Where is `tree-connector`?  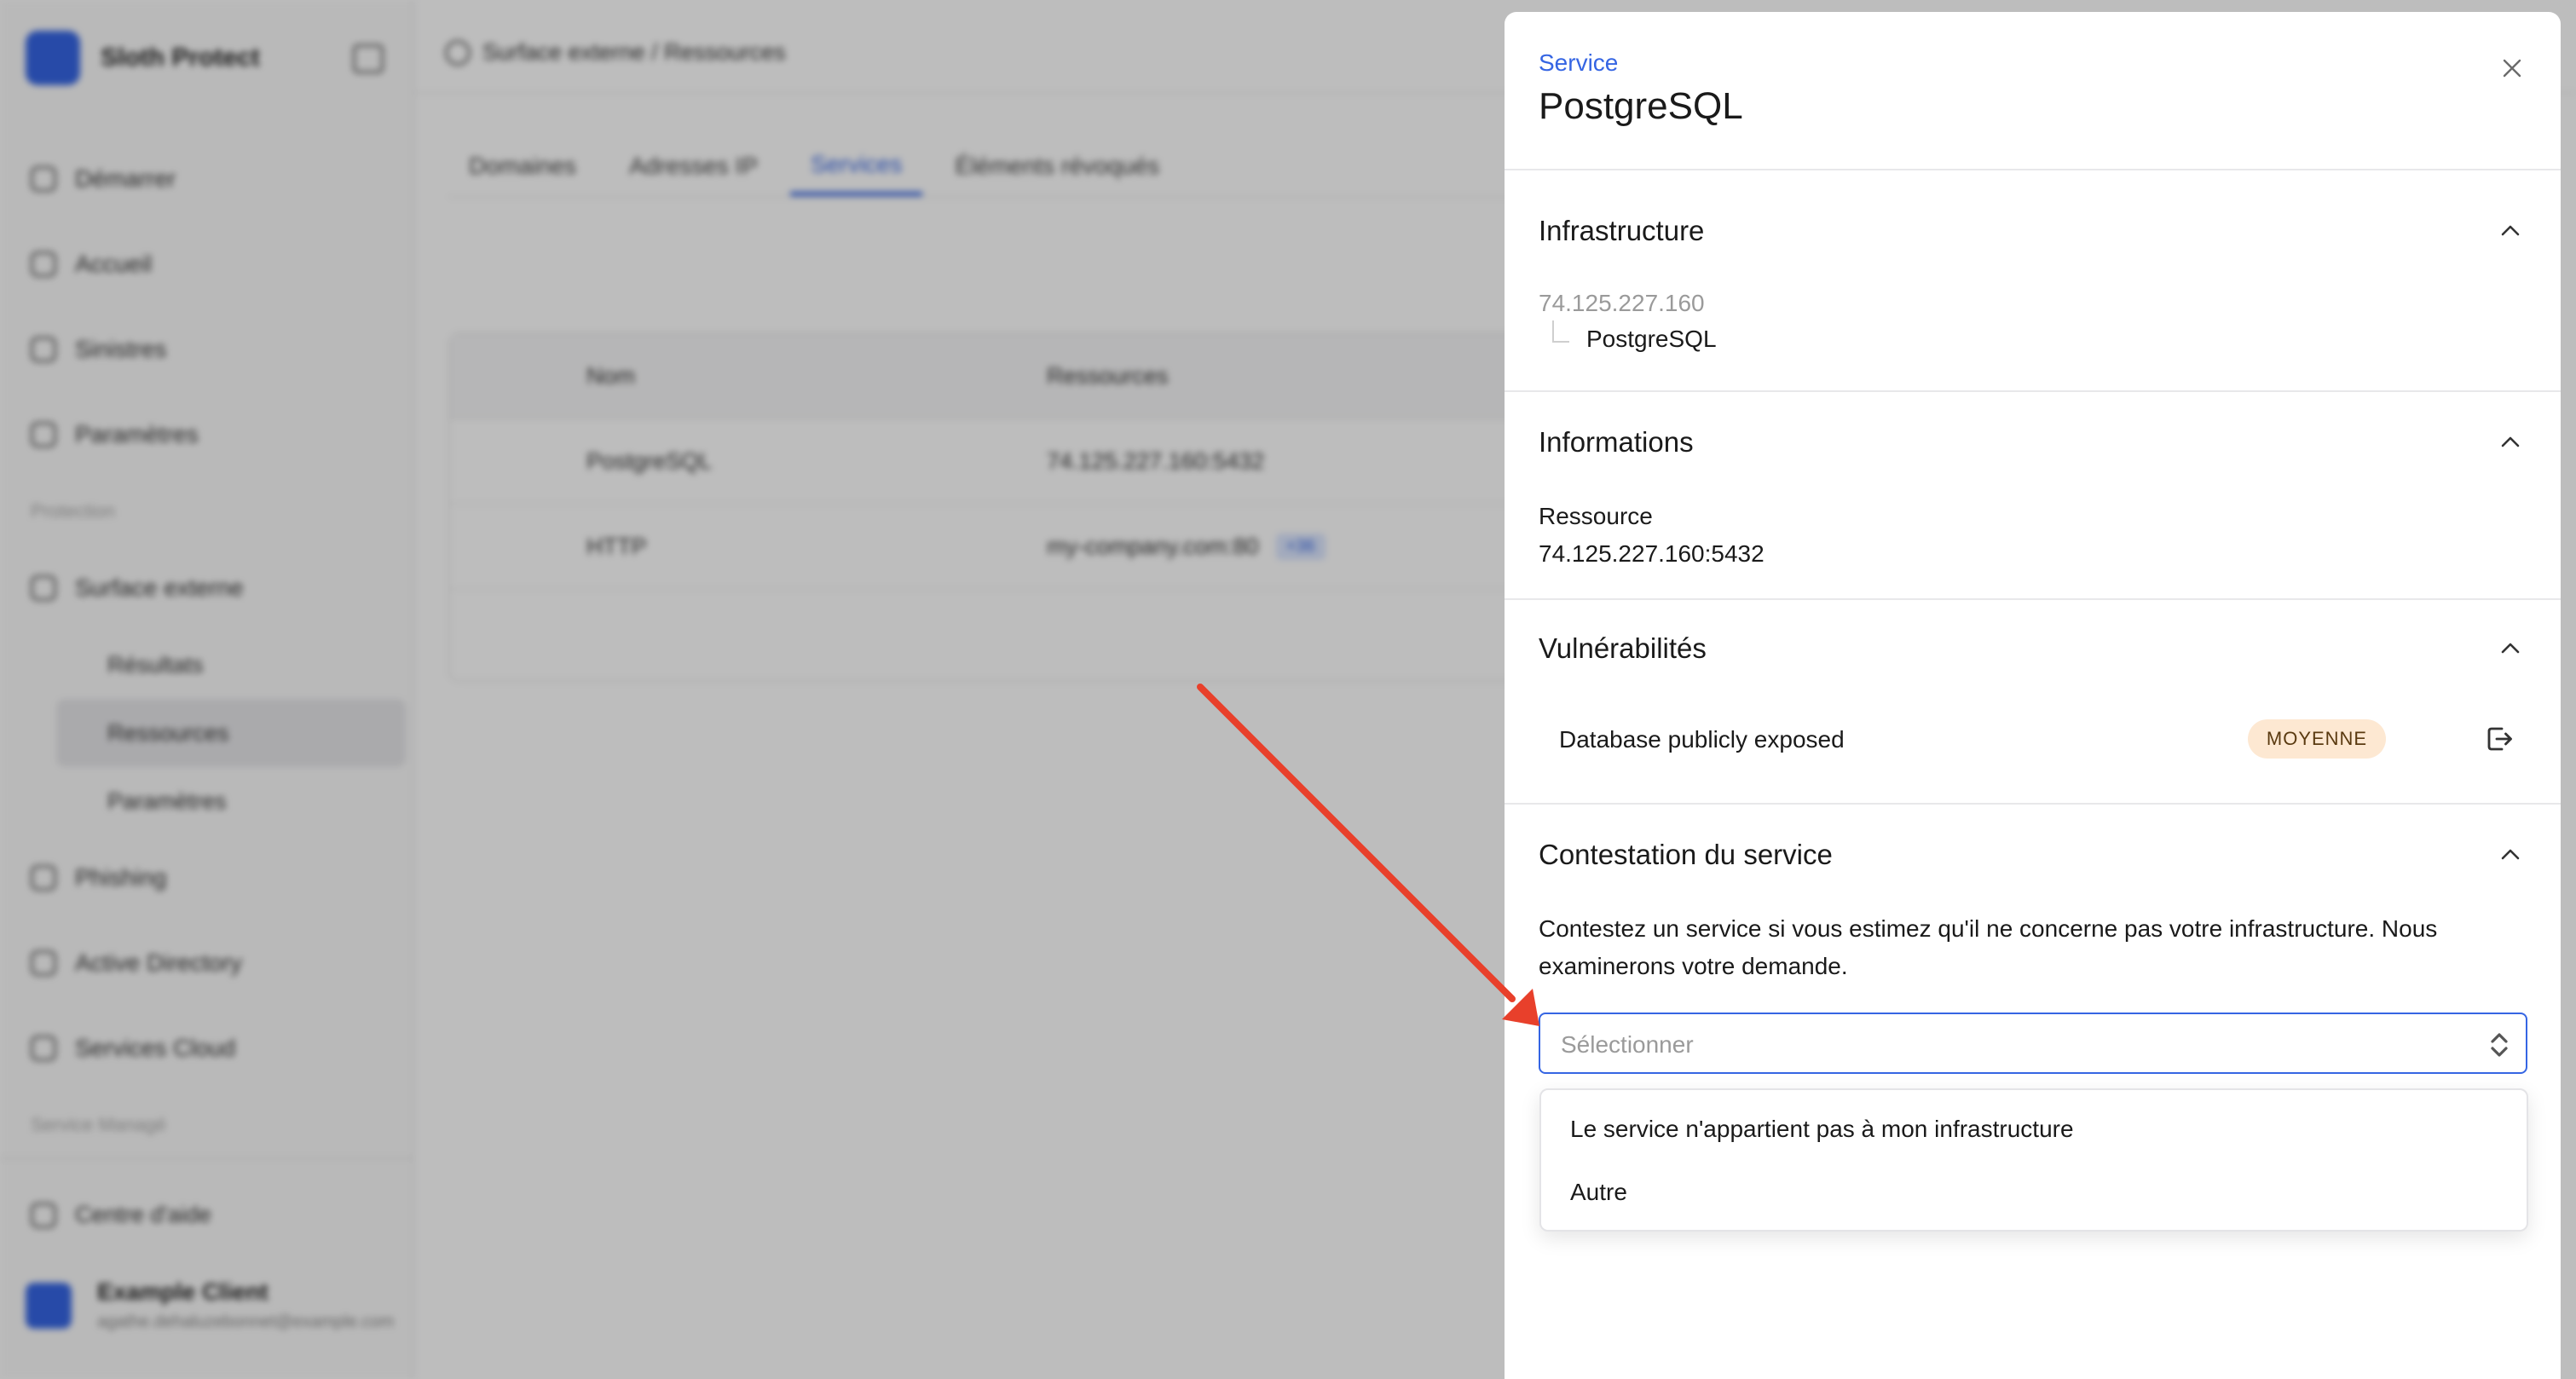 tree-connector is located at coordinates (1560, 332).